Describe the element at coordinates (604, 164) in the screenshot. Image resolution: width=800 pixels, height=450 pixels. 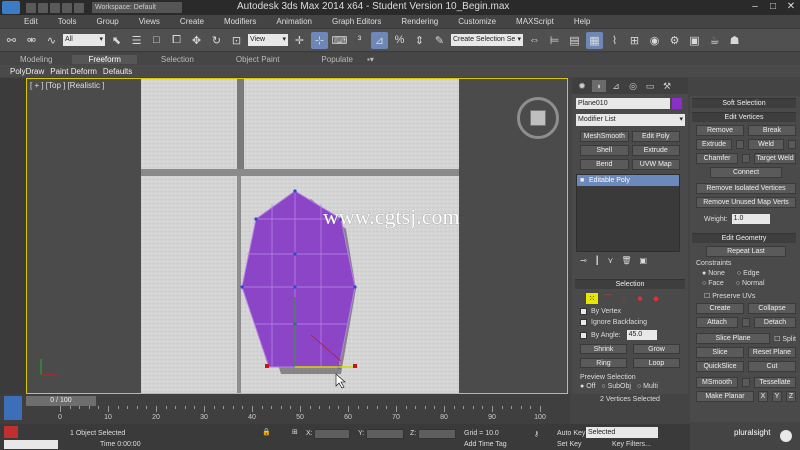
I see `bend-button: Bend` at that location.